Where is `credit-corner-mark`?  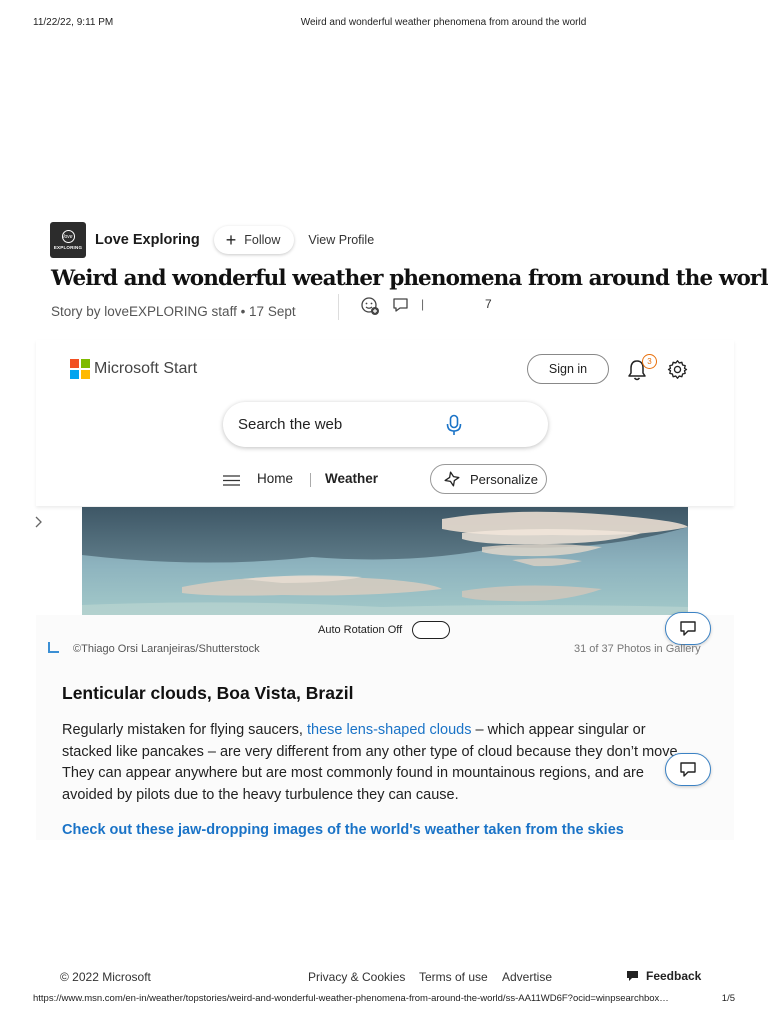
credit-corner-mark is located at coordinates (53, 647).